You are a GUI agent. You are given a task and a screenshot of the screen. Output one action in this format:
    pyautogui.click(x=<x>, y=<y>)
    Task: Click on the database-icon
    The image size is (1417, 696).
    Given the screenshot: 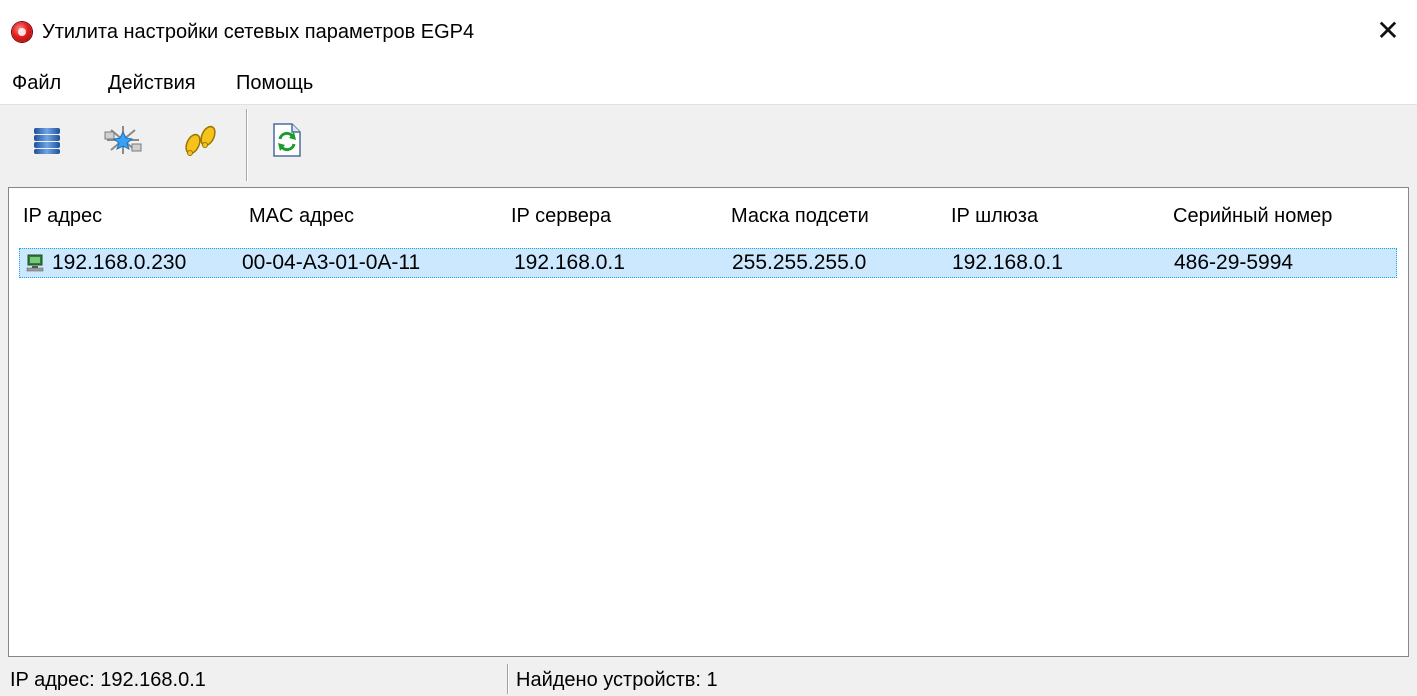 What is the action you would take?
    pyautogui.click(x=47, y=141)
    